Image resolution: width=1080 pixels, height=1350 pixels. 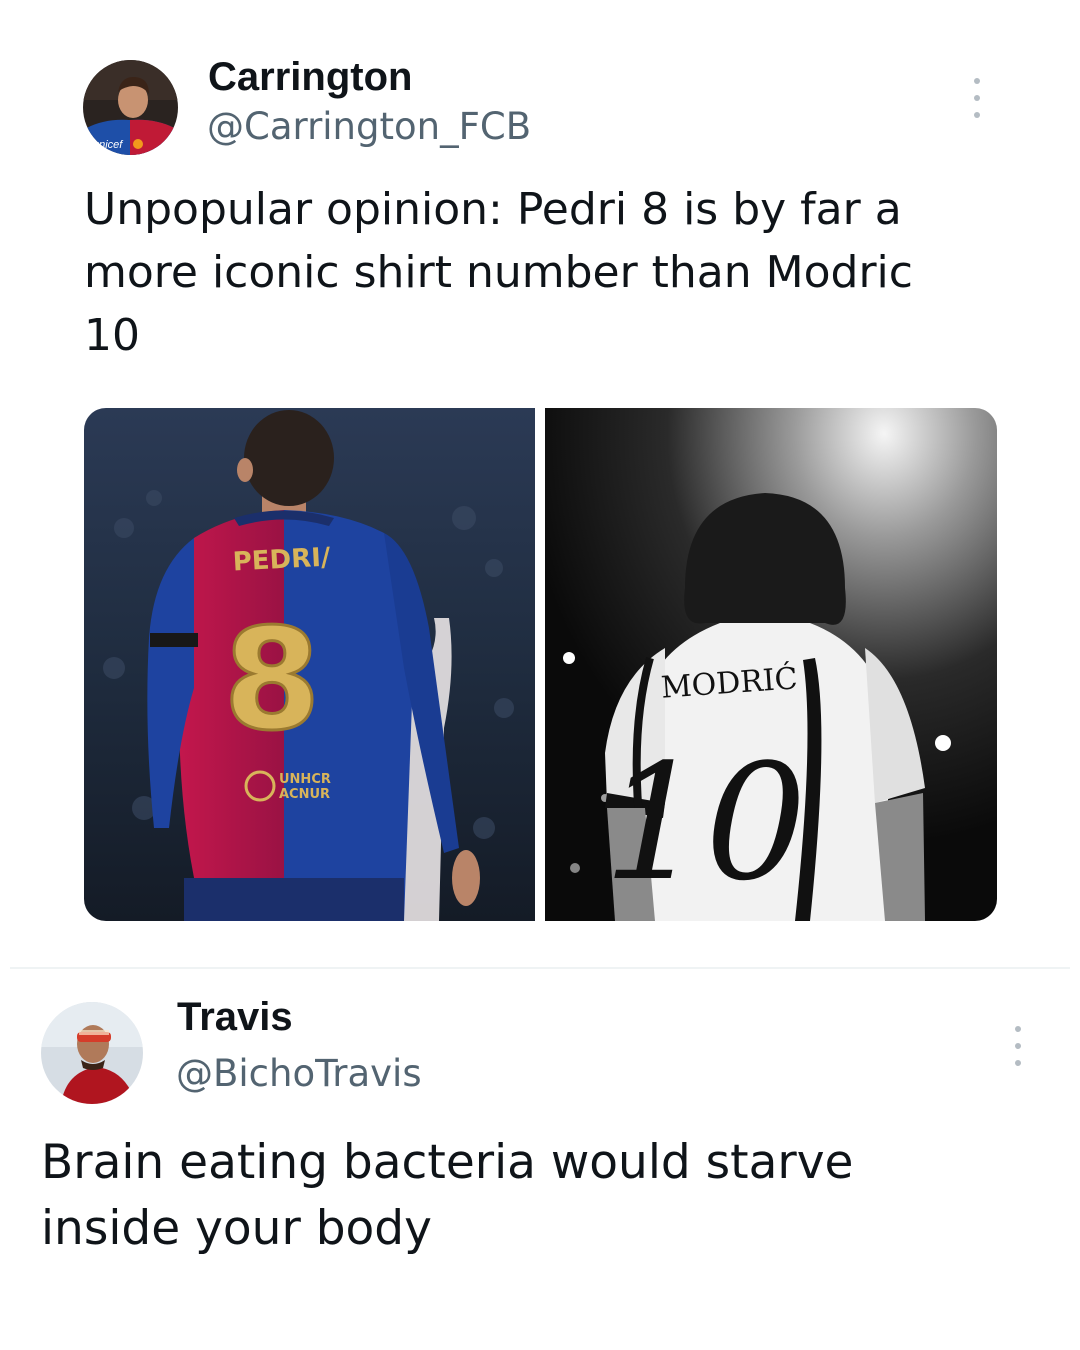 I want to click on modric-shirt-number: 10, so click(x=705, y=822).